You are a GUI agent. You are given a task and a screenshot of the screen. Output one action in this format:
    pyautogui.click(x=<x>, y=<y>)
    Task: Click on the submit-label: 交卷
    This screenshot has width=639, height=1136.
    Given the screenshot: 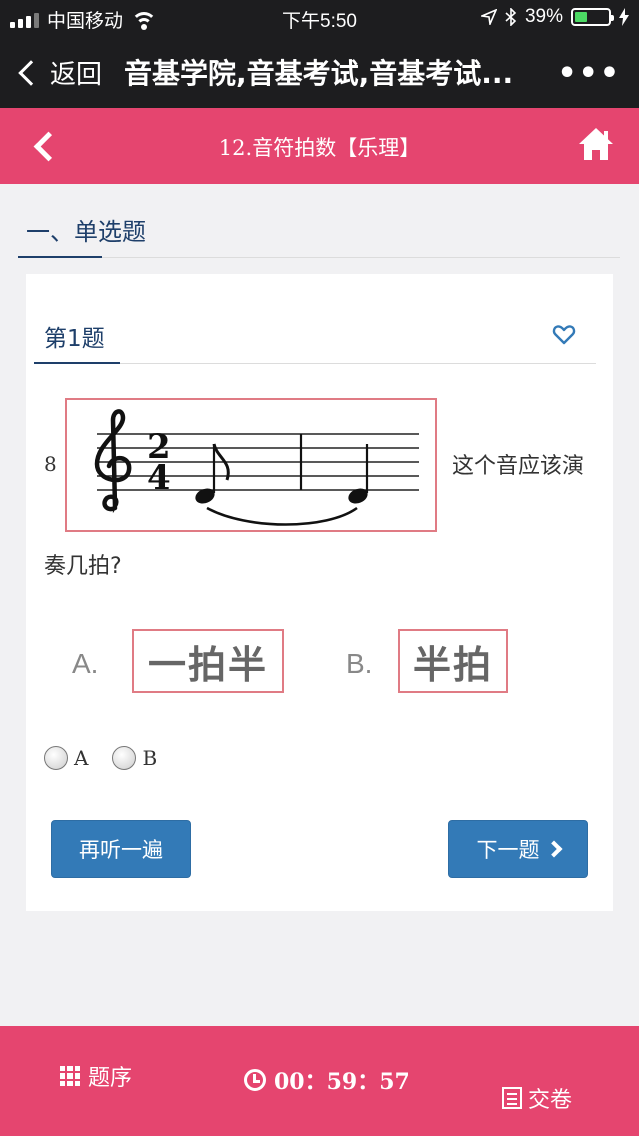 What is the action you would take?
    pyautogui.click(x=550, y=1100)
    